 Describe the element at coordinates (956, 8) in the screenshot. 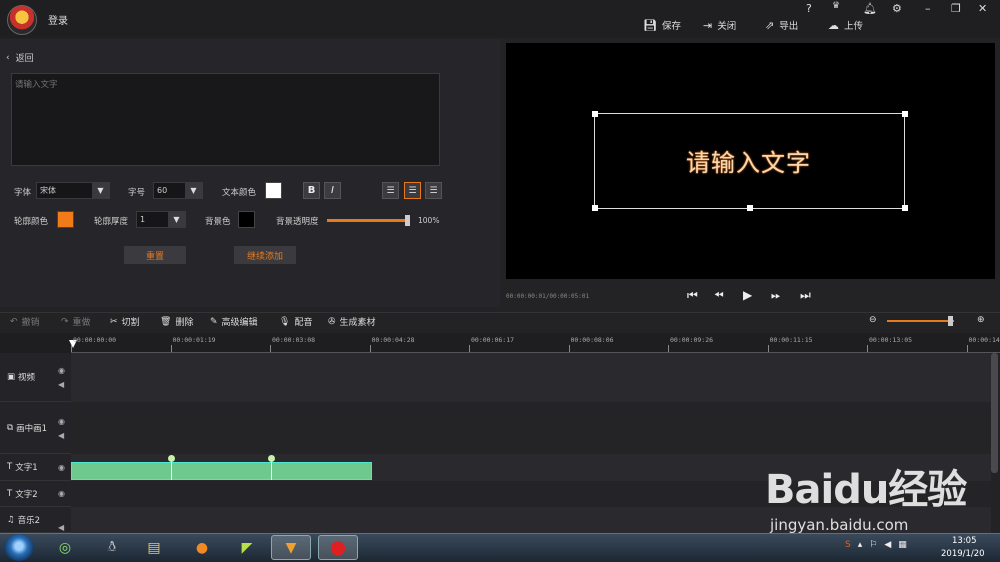

I see `restore-icon: ❐` at that location.